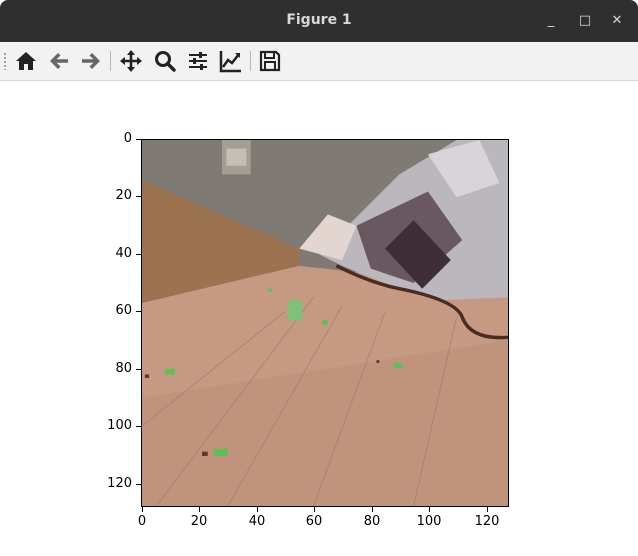 This screenshot has width=638, height=556. I want to click on forward-arrow-icon, so click(91, 61).